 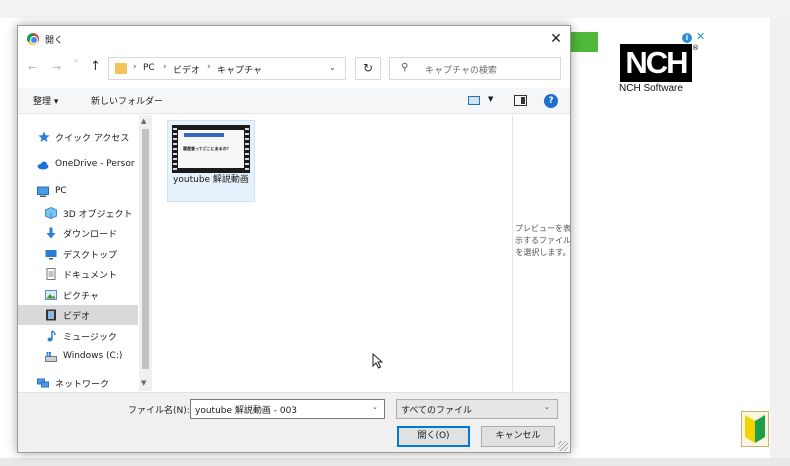 I want to click on browser-bottom-strip, so click(x=395, y=462).